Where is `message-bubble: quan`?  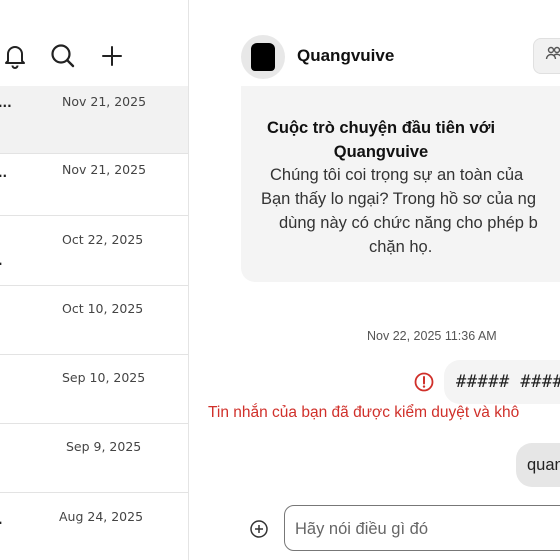
message-bubble: quan is located at coordinates (538, 465).